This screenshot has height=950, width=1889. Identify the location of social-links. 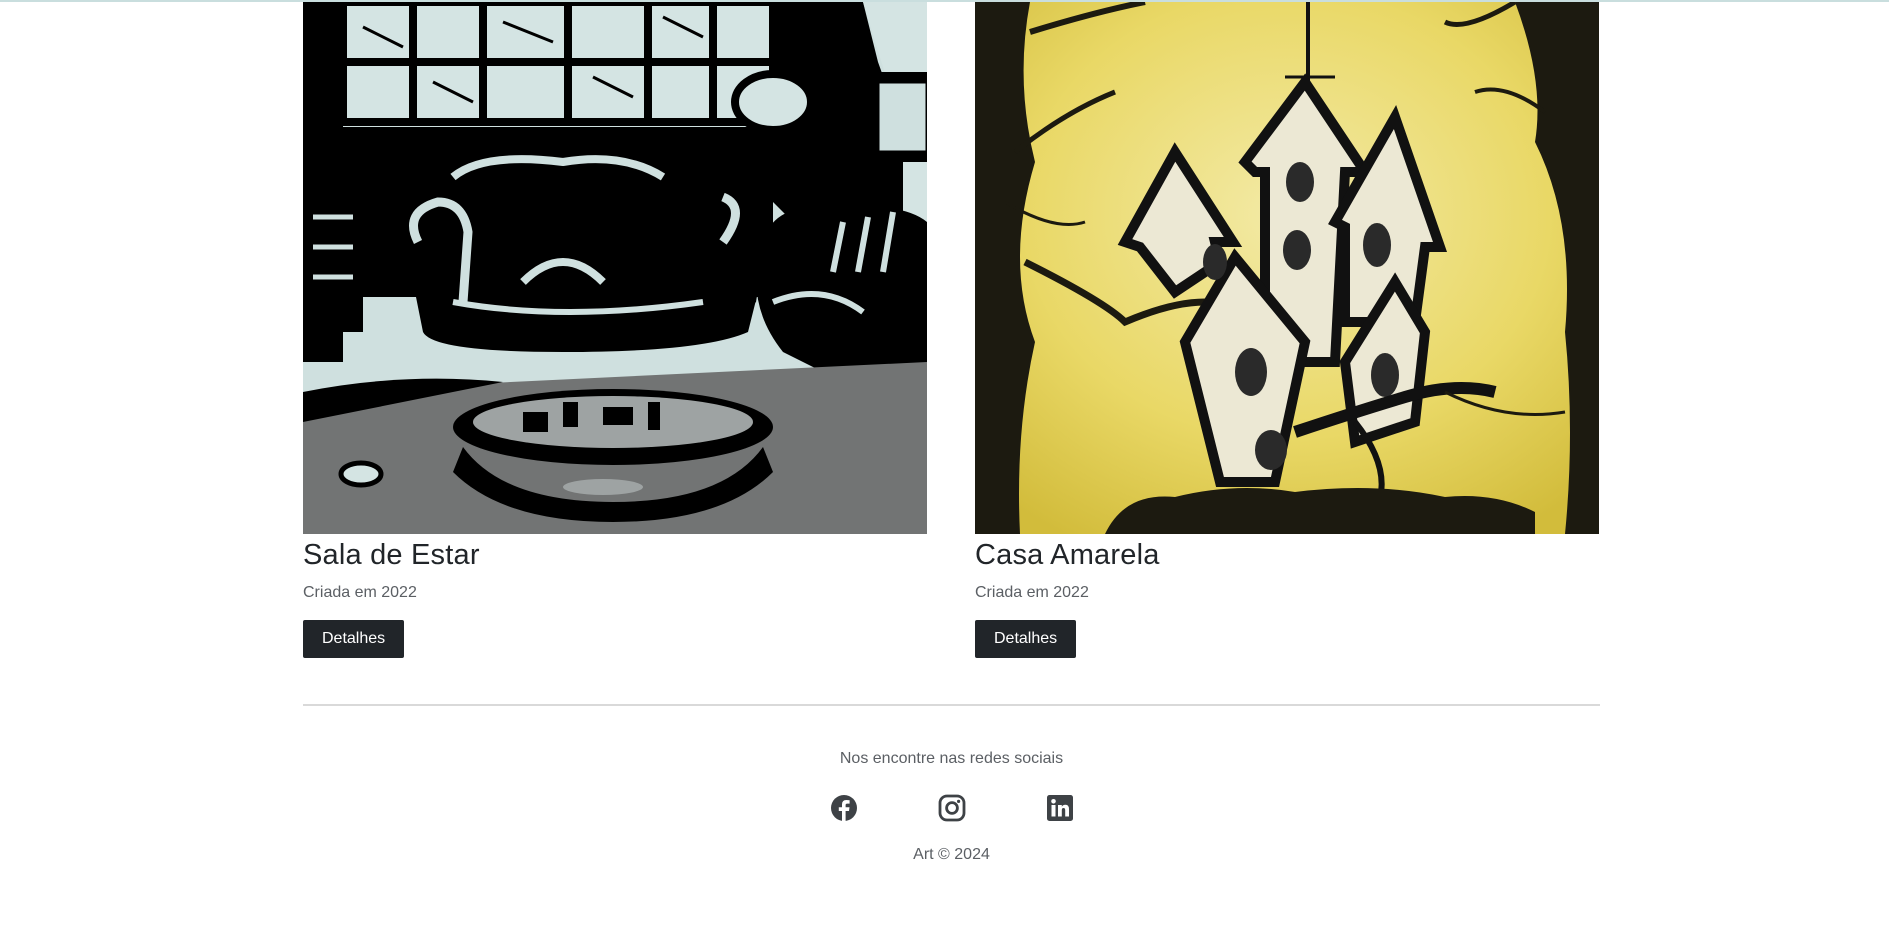
(951, 808).